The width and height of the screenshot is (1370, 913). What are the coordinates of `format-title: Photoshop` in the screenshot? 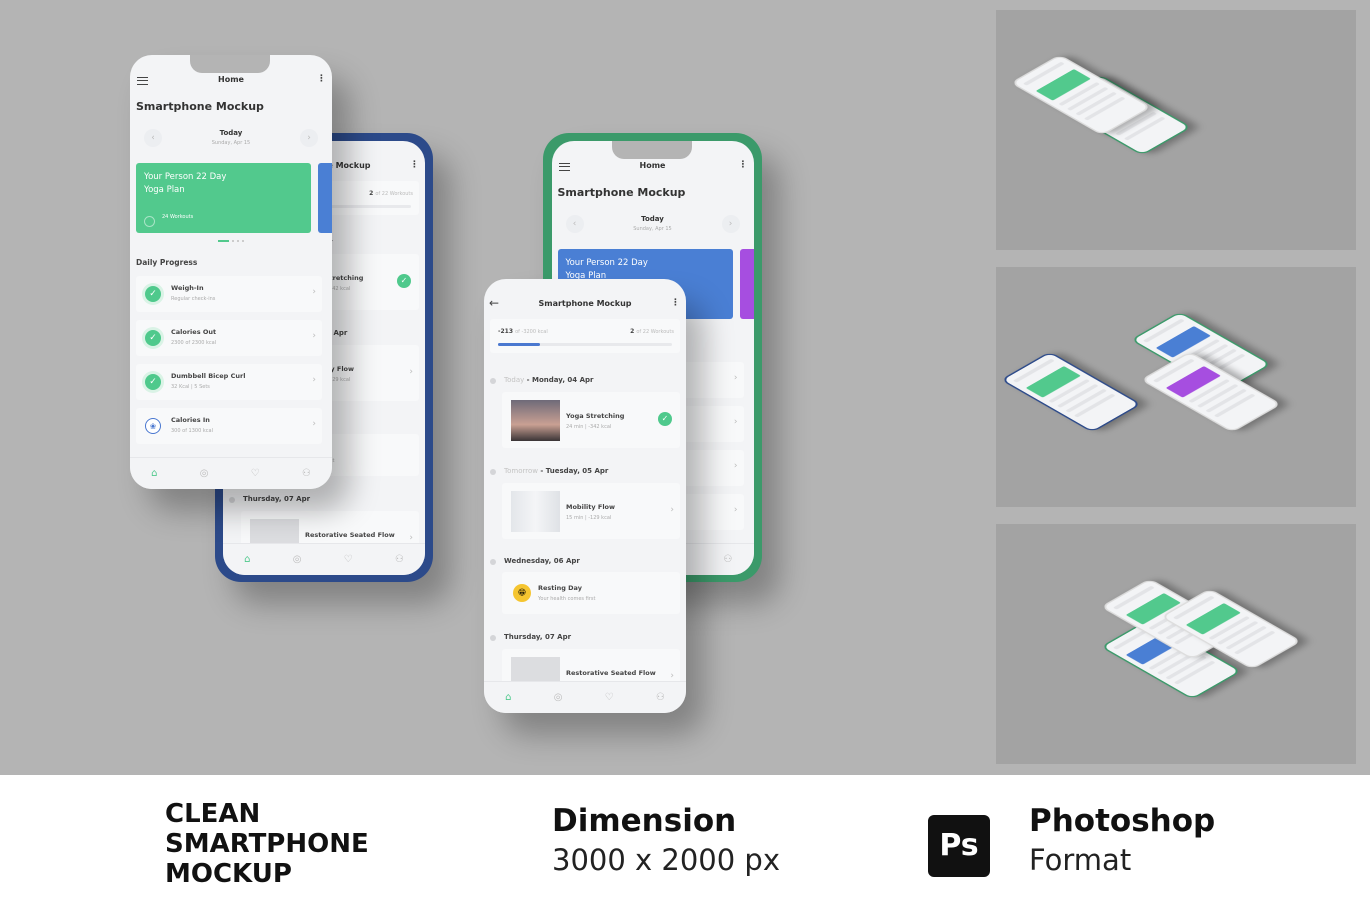 It's located at (1122, 821).